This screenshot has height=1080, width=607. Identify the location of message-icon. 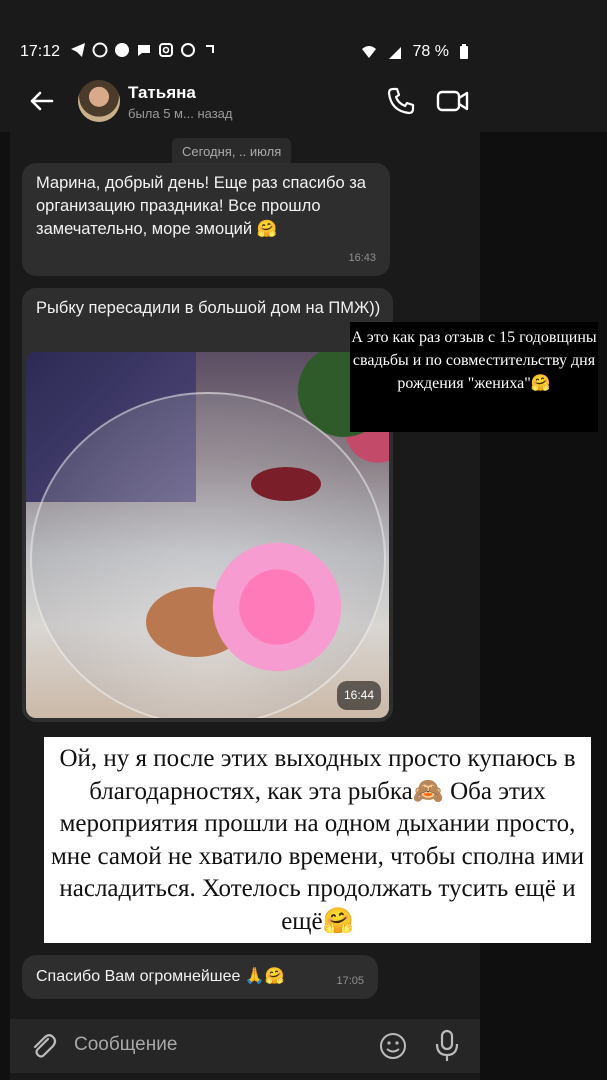
(144, 50).